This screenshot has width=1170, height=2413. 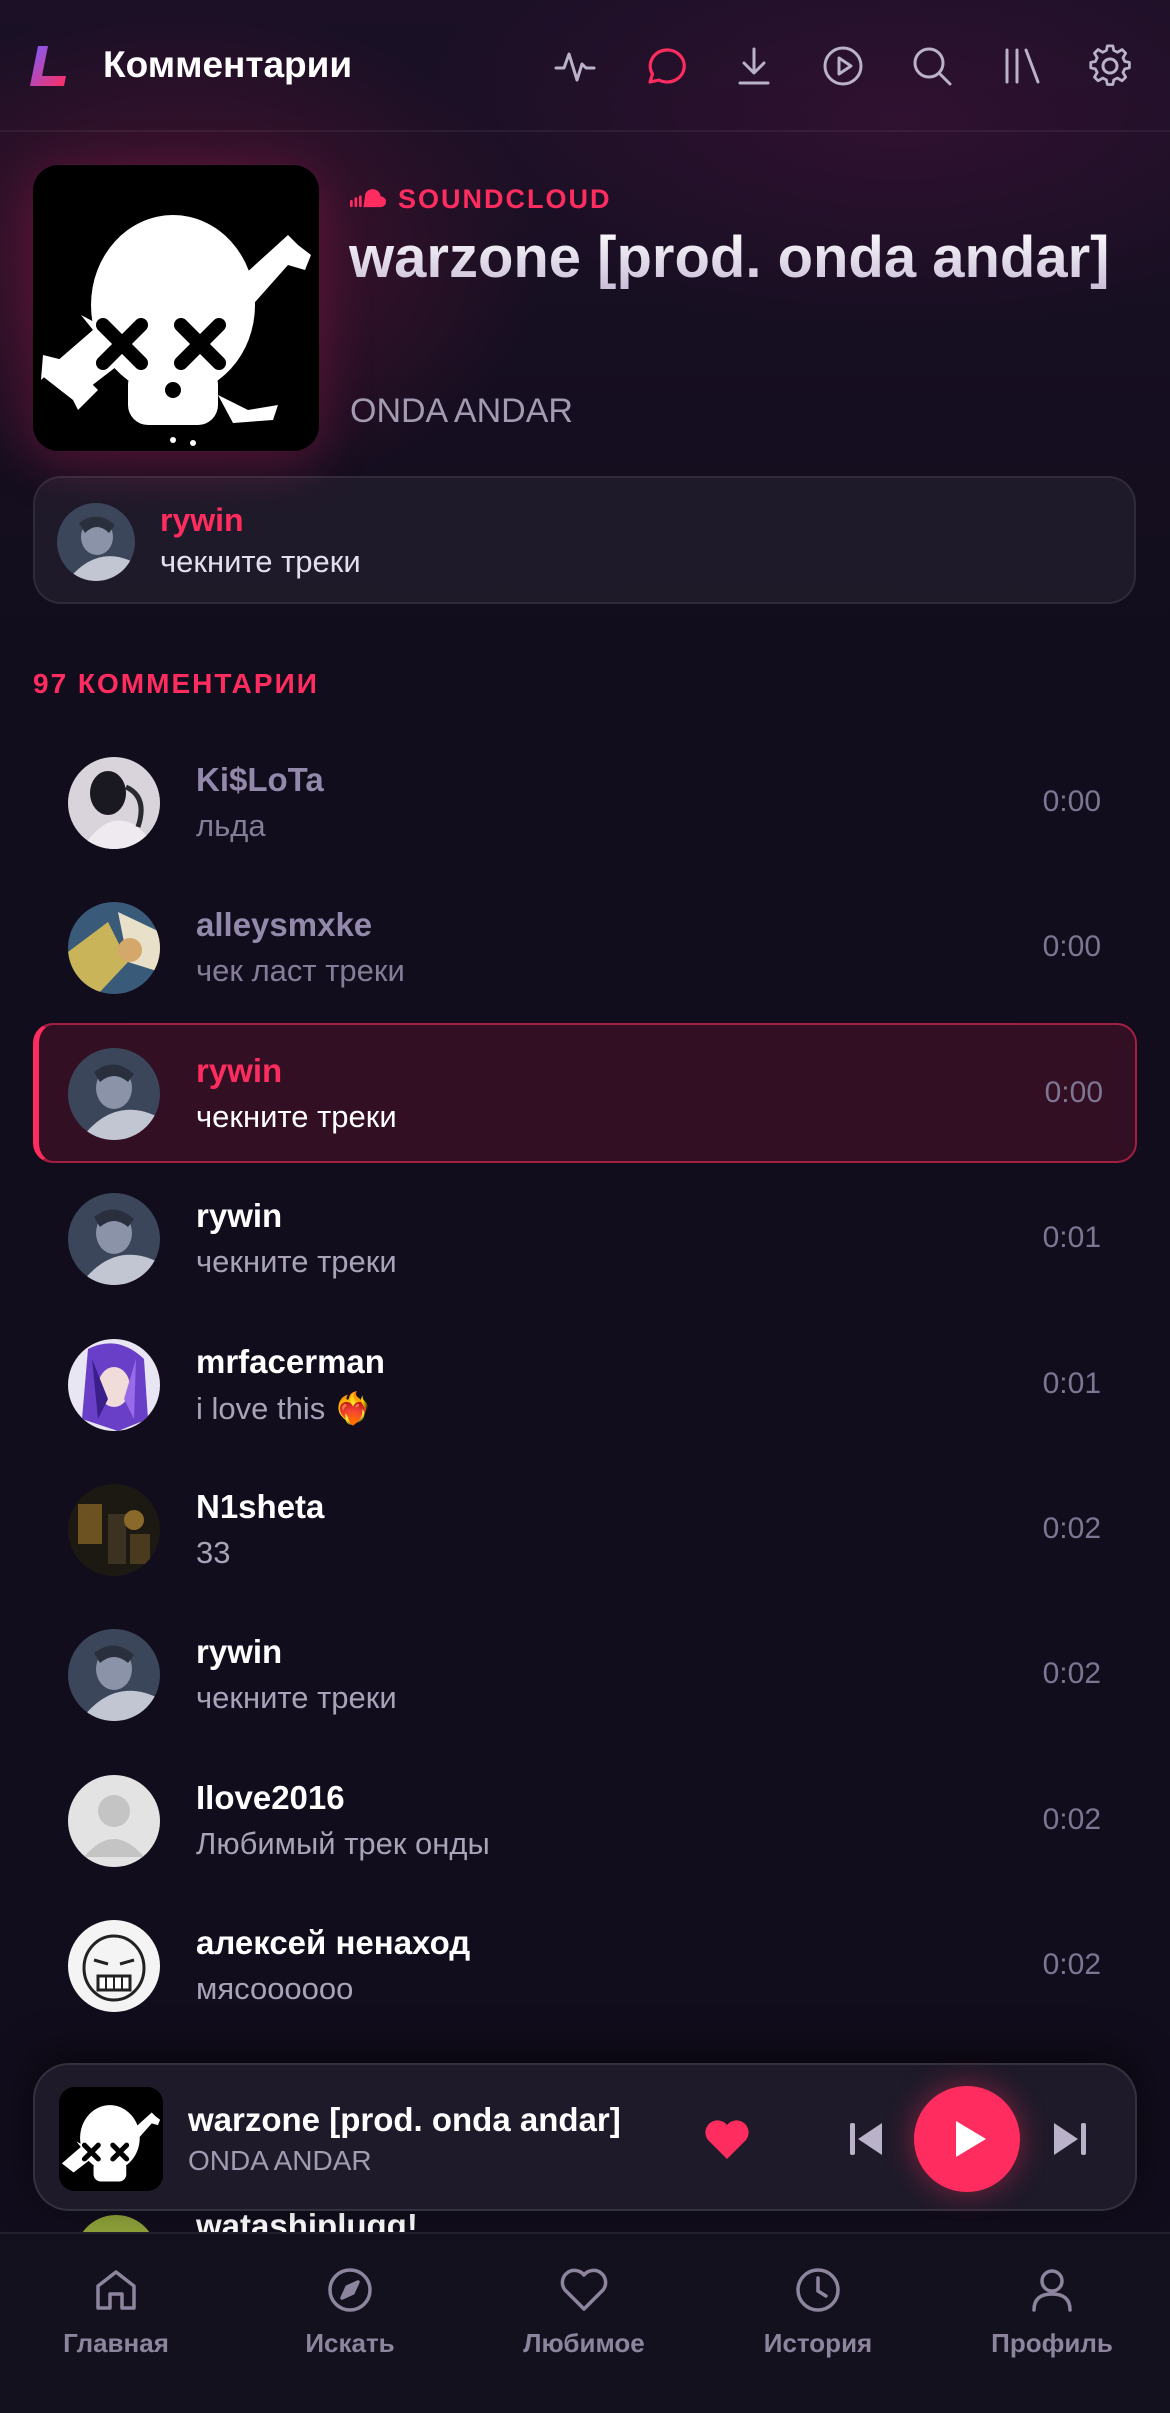 I want to click on nav-label: История, so click(x=818, y=2343).